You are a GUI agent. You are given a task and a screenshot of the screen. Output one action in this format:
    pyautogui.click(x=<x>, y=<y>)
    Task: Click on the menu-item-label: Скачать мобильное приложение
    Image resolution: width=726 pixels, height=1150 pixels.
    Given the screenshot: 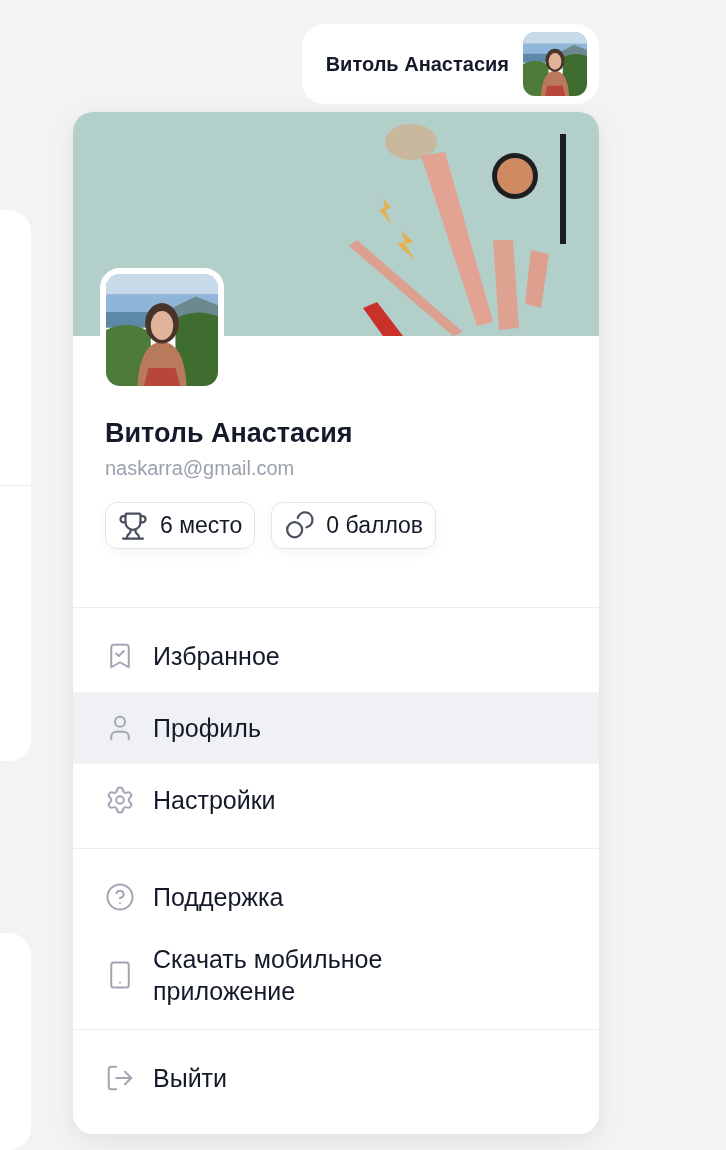 What is the action you would take?
    pyautogui.click(x=268, y=975)
    